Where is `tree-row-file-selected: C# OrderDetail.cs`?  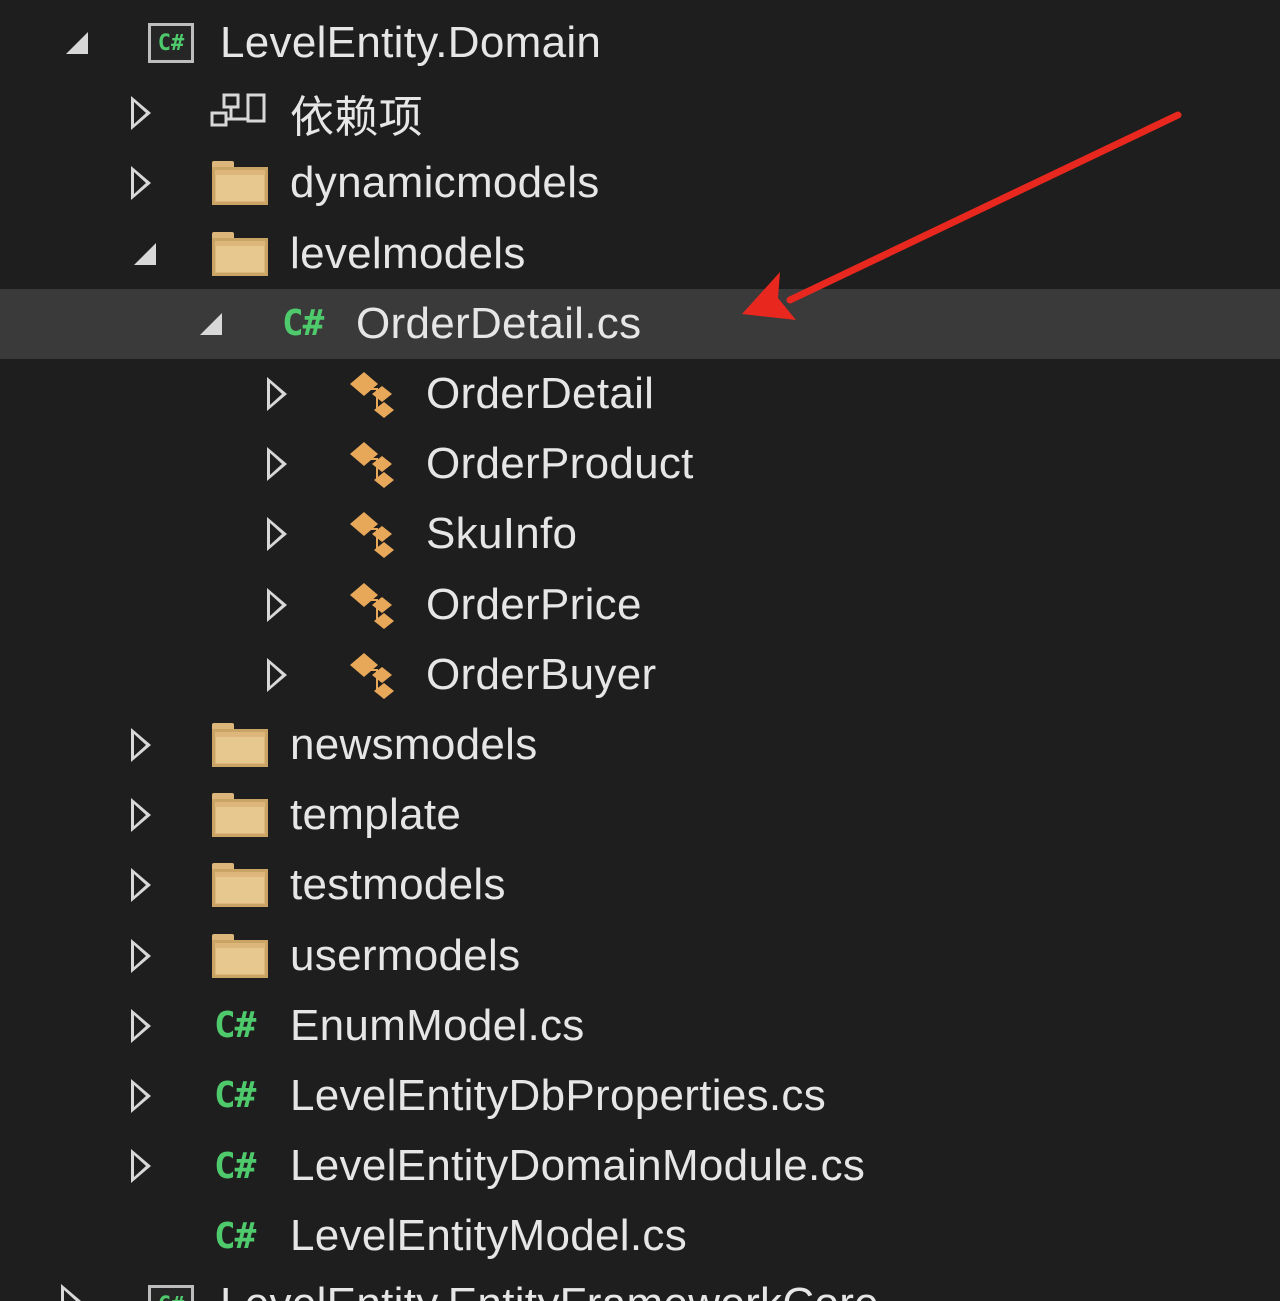
tree-row-file-selected: C# OrderDetail.cs is located at coordinates (640, 323).